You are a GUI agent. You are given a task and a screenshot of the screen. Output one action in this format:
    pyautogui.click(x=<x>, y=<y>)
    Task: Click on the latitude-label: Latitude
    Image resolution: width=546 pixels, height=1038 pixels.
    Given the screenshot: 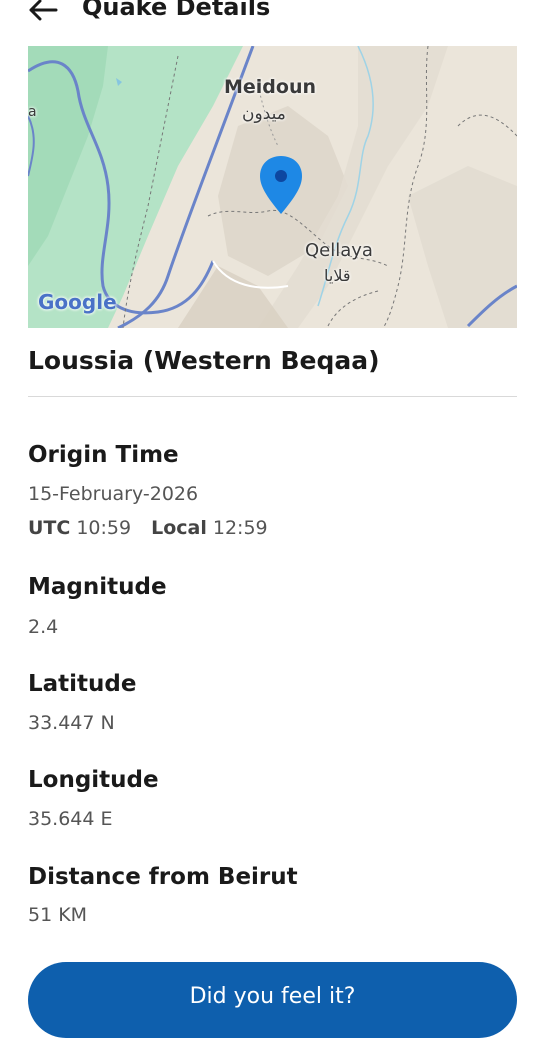 What is the action you would take?
    pyautogui.click(x=82, y=684)
    